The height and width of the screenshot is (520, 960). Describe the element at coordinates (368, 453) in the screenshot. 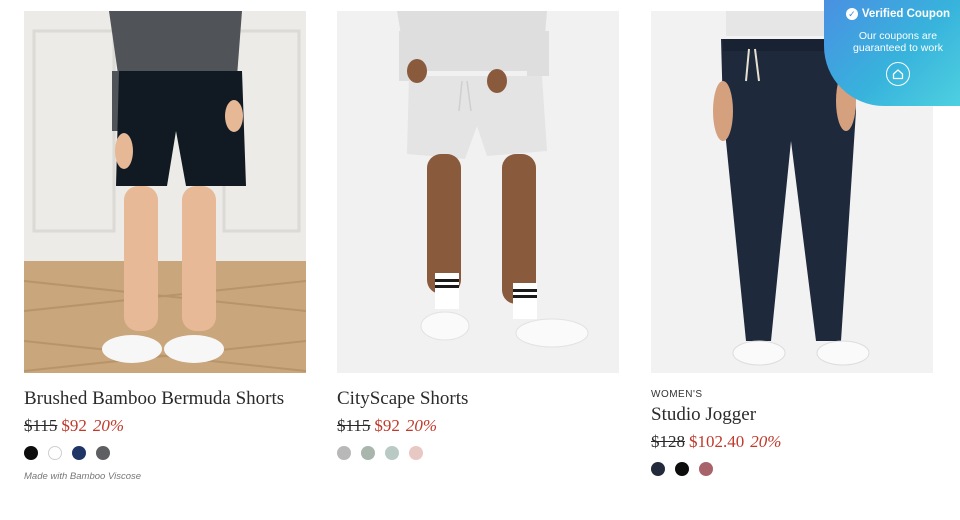

I see `swatch-sage` at that location.